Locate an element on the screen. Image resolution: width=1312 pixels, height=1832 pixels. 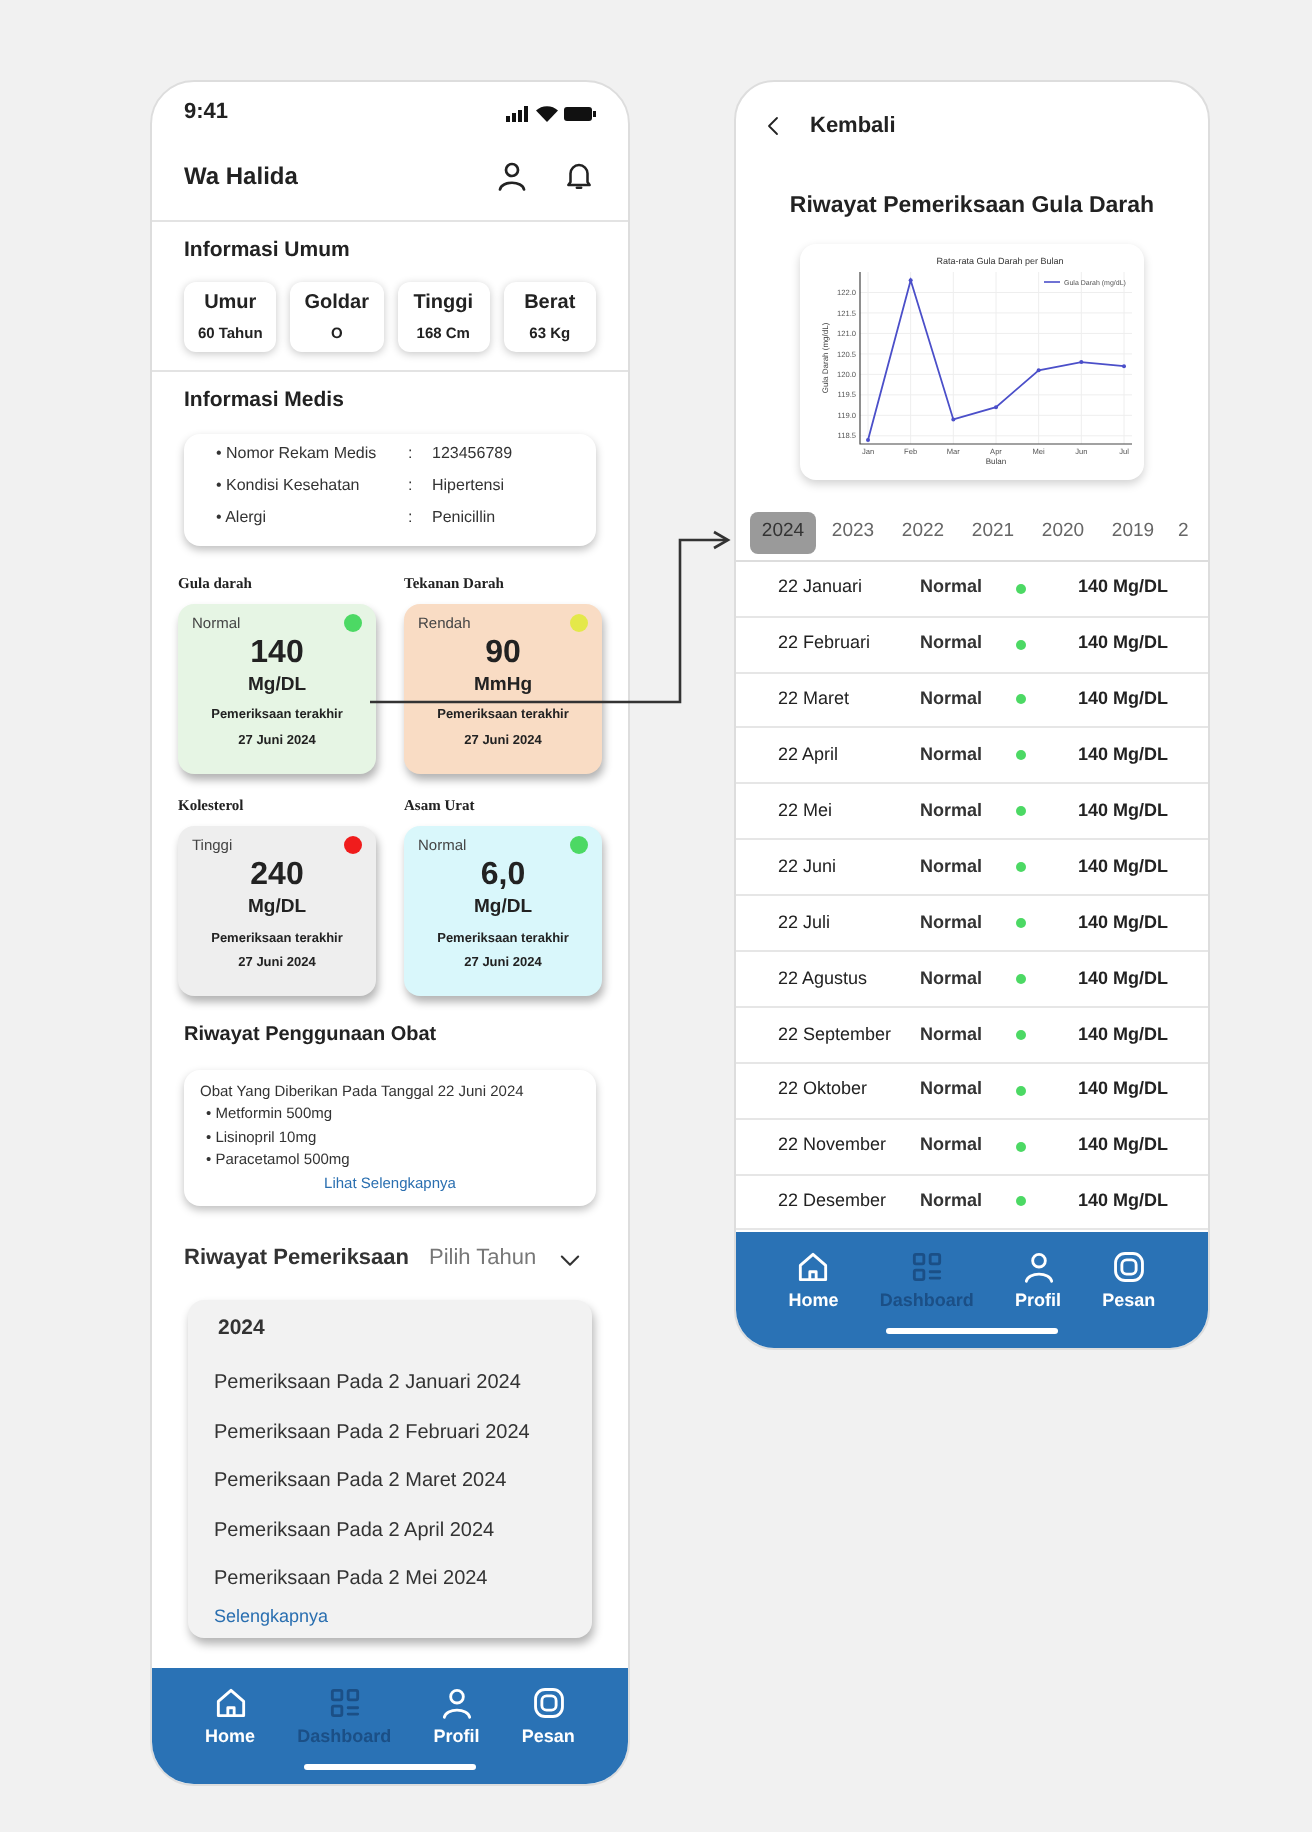
date-cell-text: 22 Maret is located at coordinates (815, 699).